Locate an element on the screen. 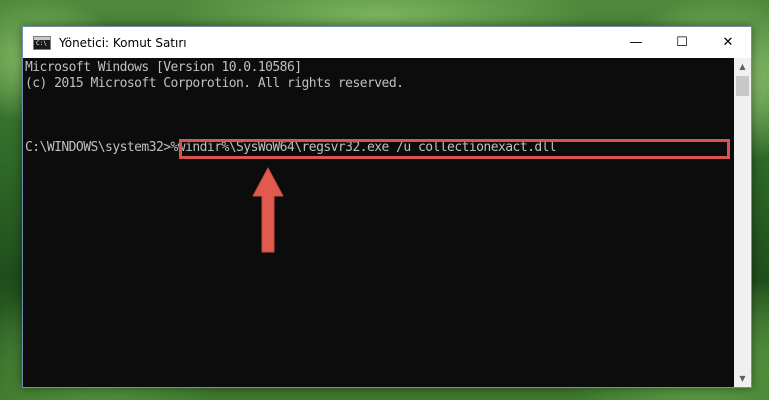 The image size is (769, 400). window-controls: — ☐ ✕ is located at coordinates (682, 42).